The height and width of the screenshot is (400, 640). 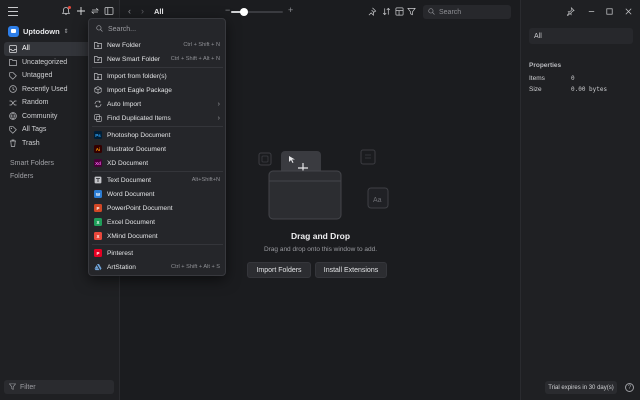 What do you see at coordinates (32, 163) in the screenshot?
I see `smart-folders-heading: Smart Folders` at bounding box center [32, 163].